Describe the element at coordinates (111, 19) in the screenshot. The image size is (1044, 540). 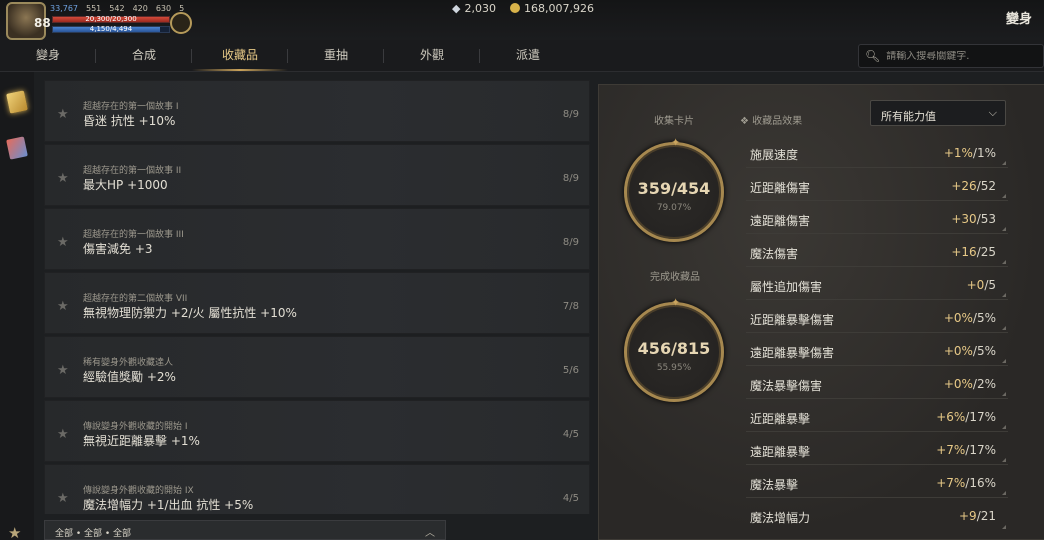
I see `hp-text: 20,300/20,300` at that location.